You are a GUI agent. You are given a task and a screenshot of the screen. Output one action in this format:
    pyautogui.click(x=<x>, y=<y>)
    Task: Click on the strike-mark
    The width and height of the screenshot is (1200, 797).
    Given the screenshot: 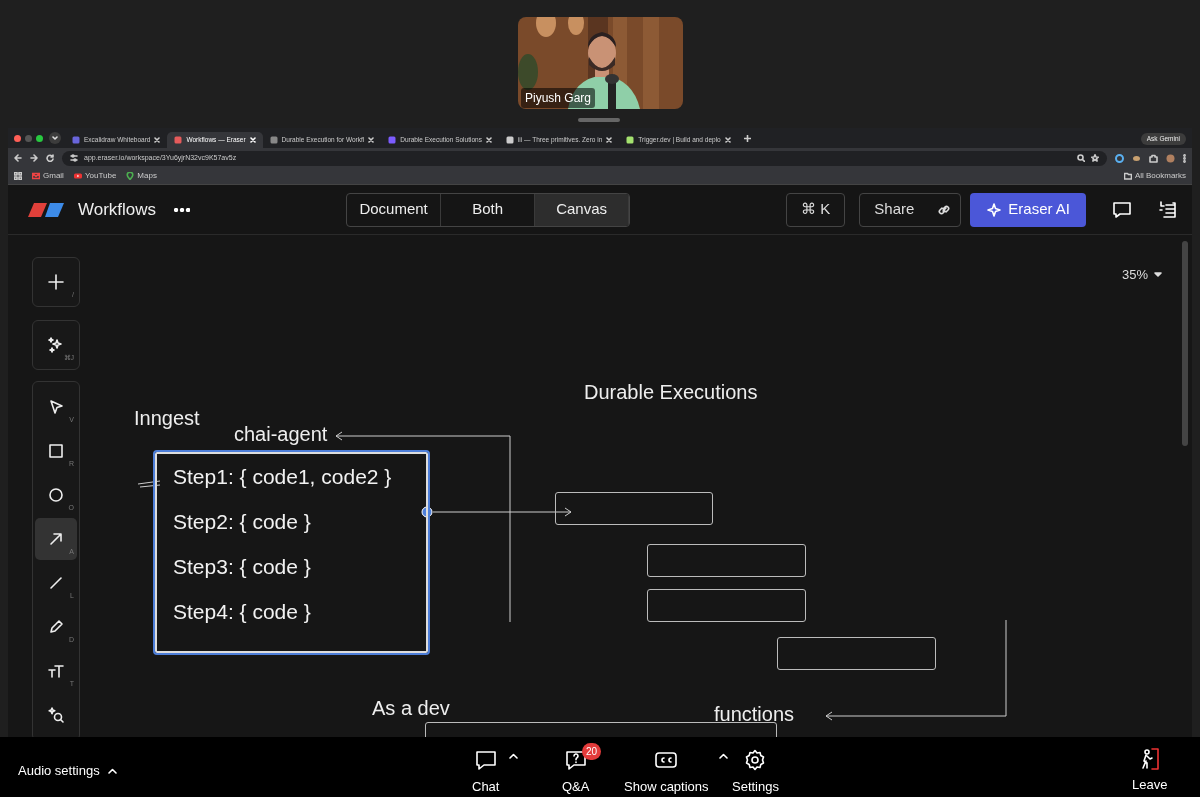 What is the action you would take?
    pyautogui.click(x=149, y=484)
    